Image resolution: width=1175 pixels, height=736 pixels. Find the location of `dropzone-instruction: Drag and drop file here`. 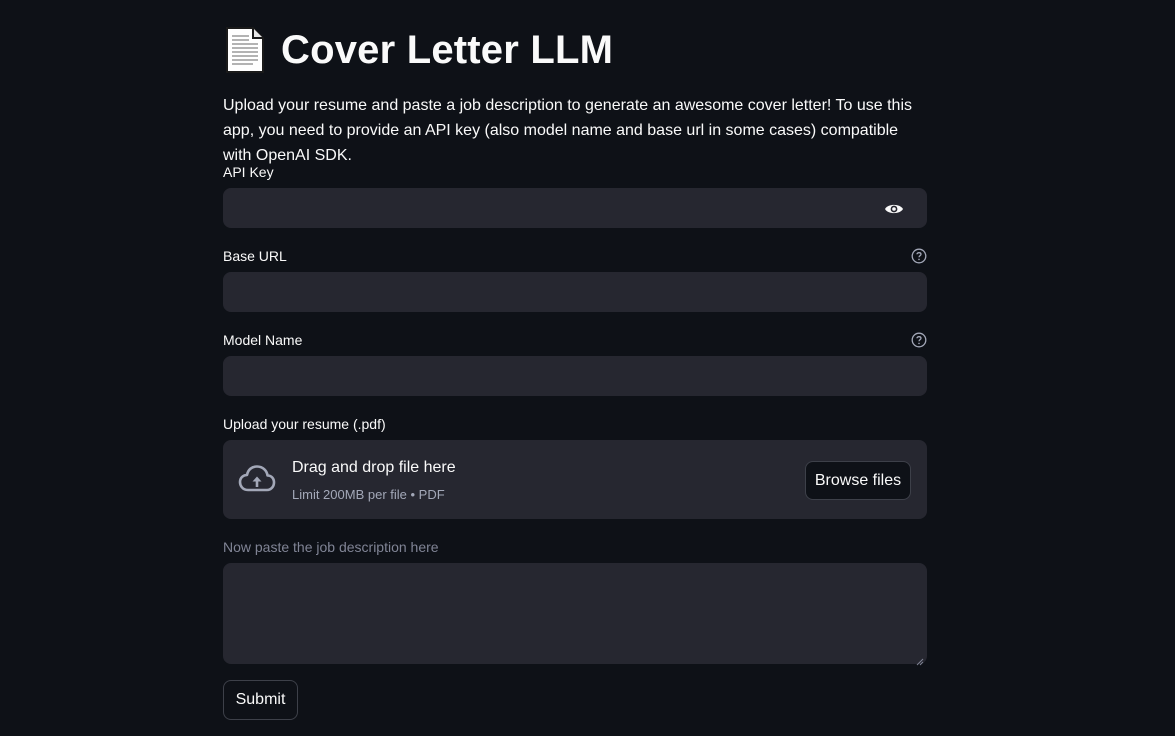

dropzone-instruction: Drag and drop file here is located at coordinates (374, 467).